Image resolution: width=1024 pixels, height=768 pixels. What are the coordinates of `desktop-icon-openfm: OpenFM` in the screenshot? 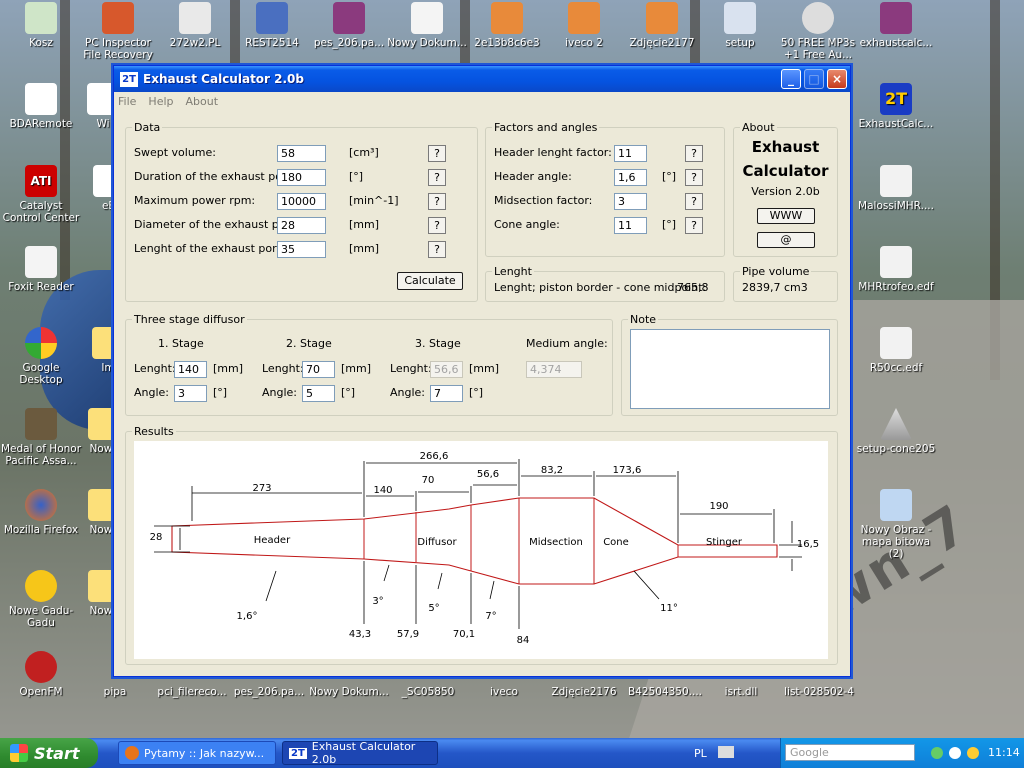 It's located at (41, 674).